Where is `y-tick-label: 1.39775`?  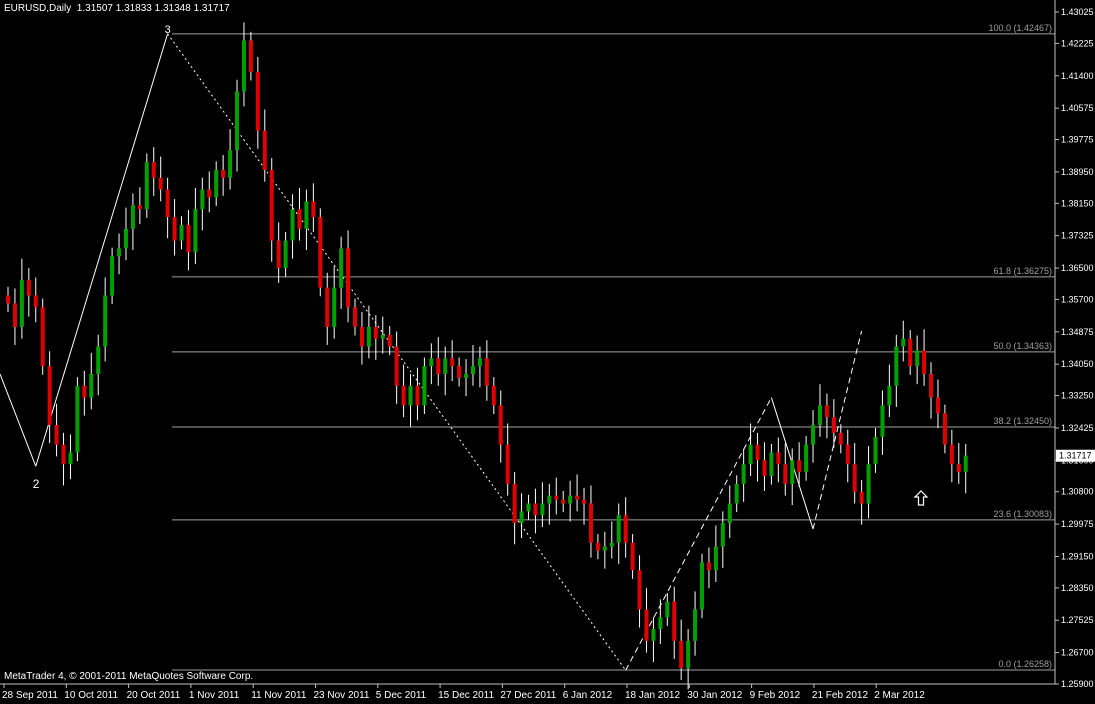
y-tick-label: 1.39775 is located at coordinates (1077, 140).